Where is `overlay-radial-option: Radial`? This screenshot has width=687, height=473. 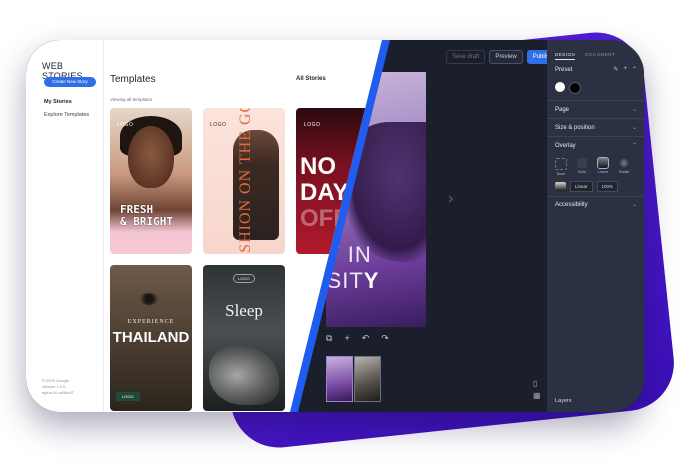
overlay-radial-option: Radial is located at coordinates (624, 167).